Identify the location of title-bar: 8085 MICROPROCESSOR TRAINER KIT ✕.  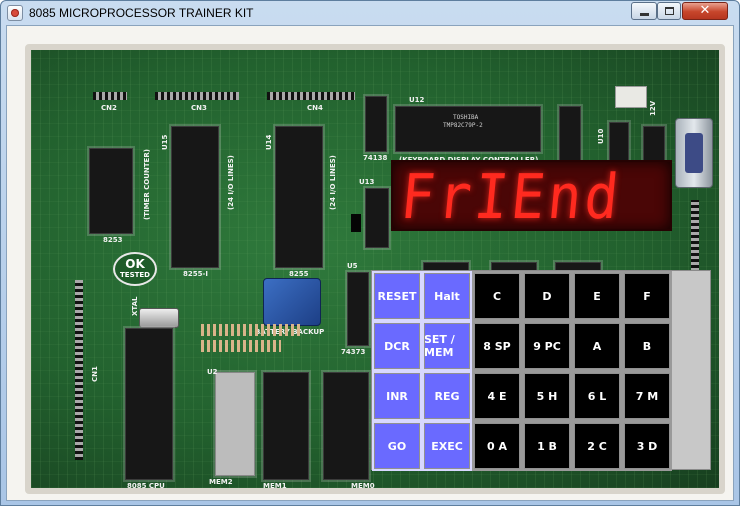
(370, 13).